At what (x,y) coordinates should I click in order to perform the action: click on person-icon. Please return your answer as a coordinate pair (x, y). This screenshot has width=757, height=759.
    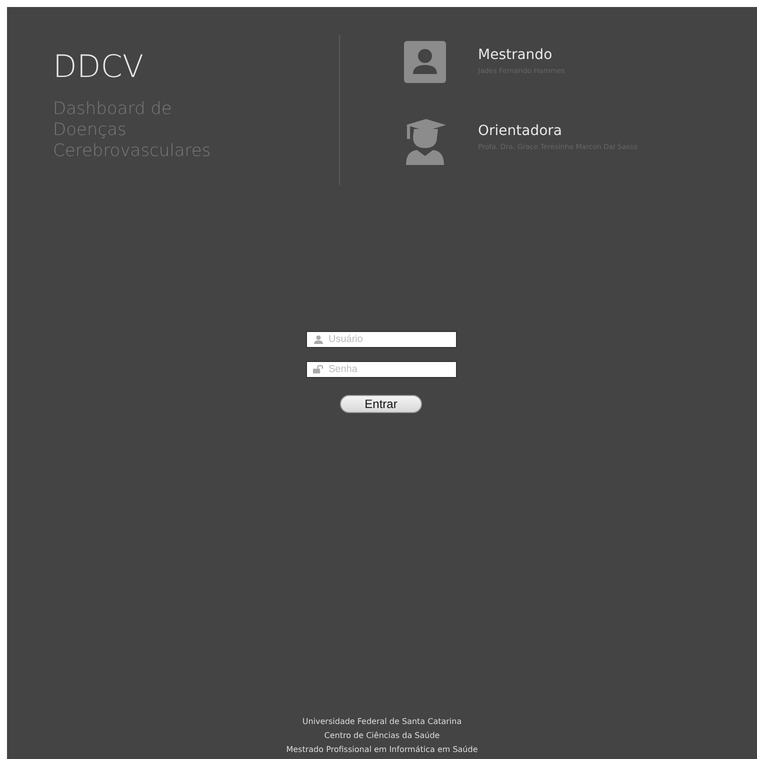
    Looking at the image, I should click on (425, 62).